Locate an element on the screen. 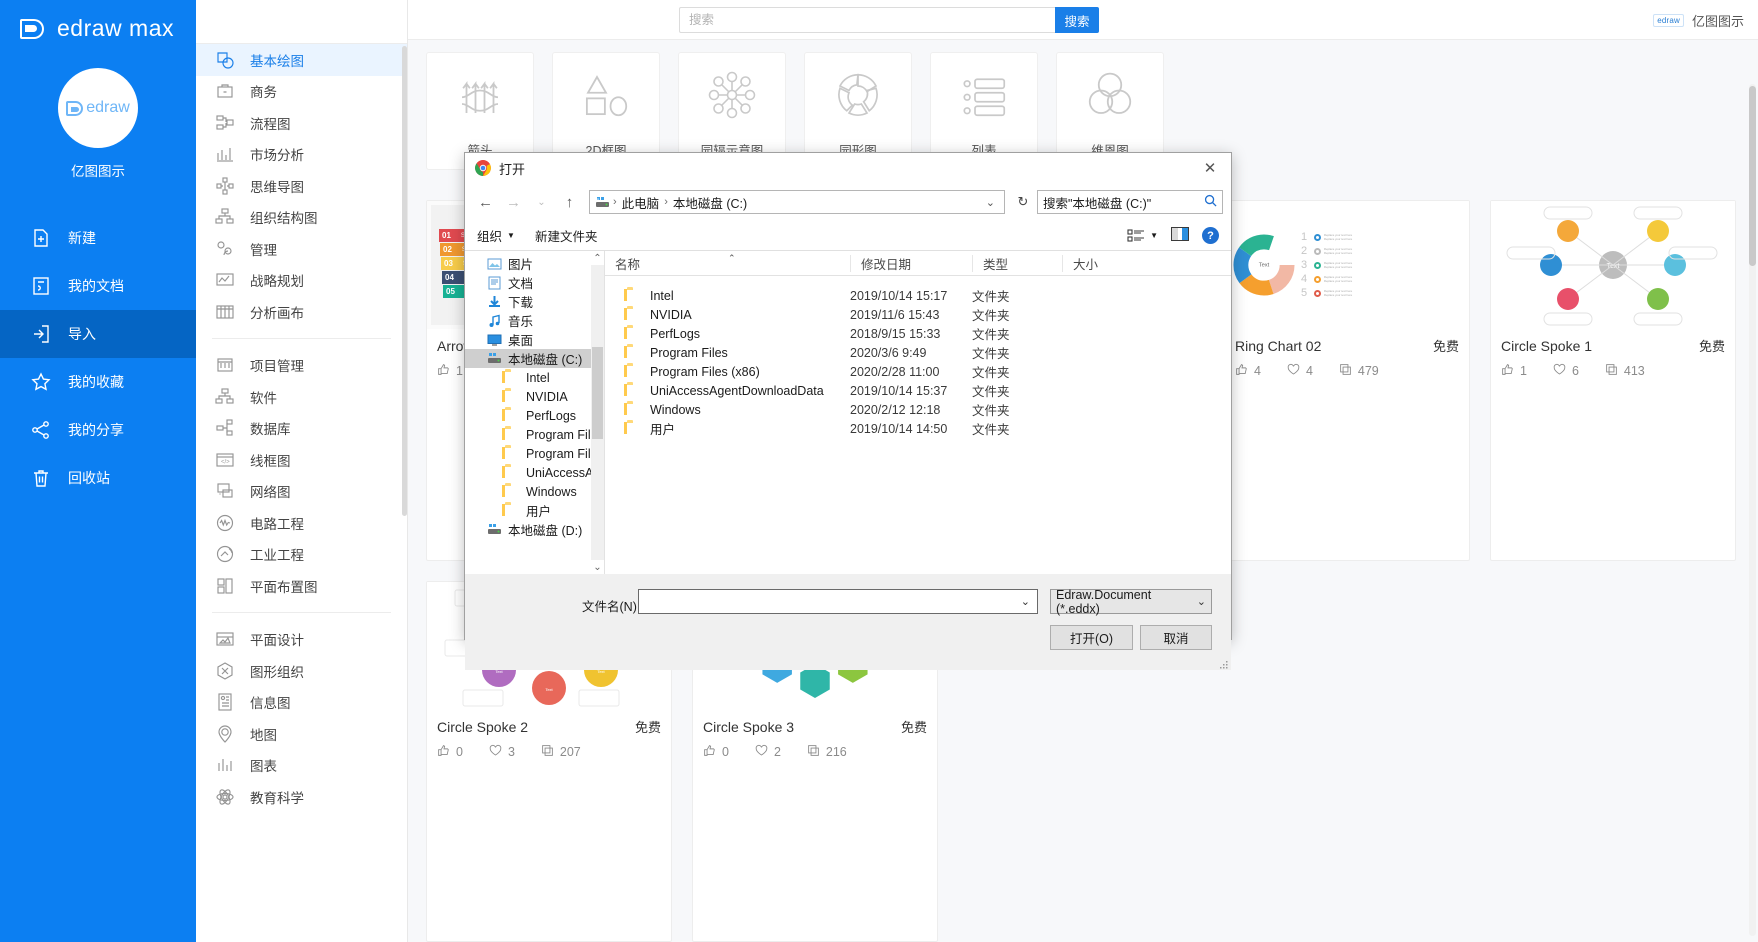 This screenshot has width=1758, height=942. category-item-graphic-design: 平面设计 is located at coordinates (301, 640).